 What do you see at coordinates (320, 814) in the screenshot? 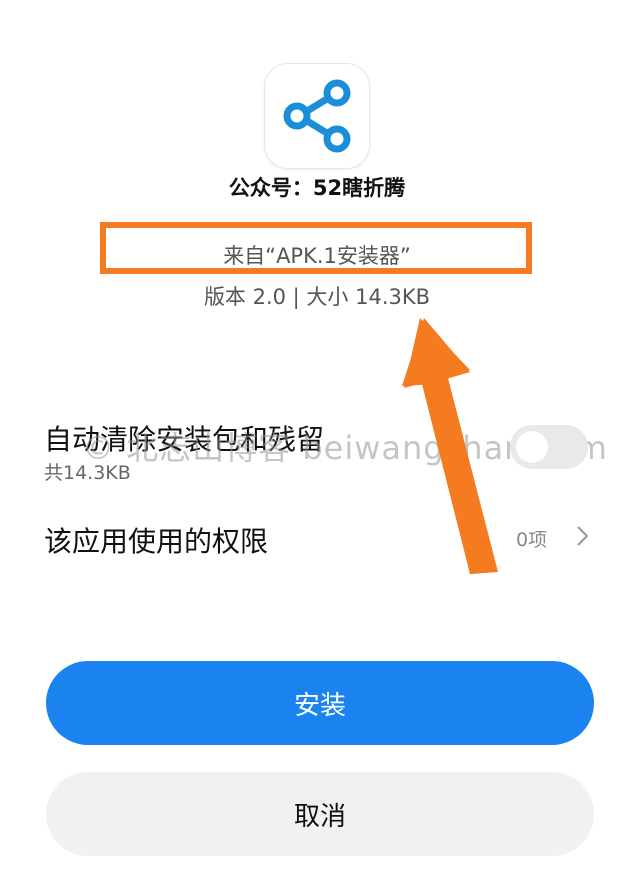
I see `cancel-button: 取消` at bounding box center [320, 814].